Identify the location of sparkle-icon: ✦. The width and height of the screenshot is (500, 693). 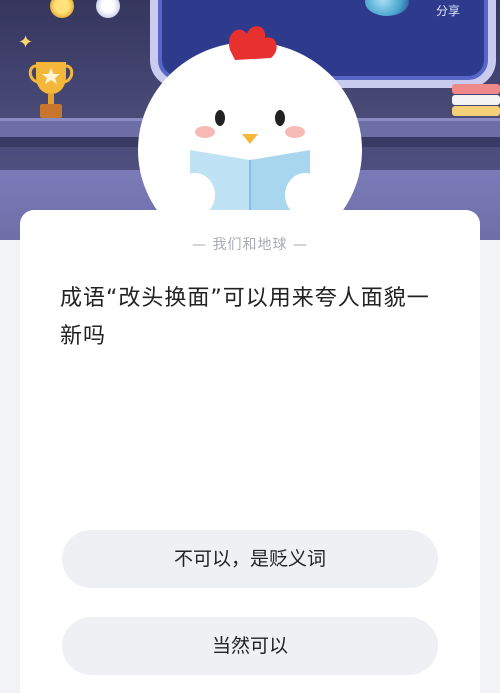
(26, 42).